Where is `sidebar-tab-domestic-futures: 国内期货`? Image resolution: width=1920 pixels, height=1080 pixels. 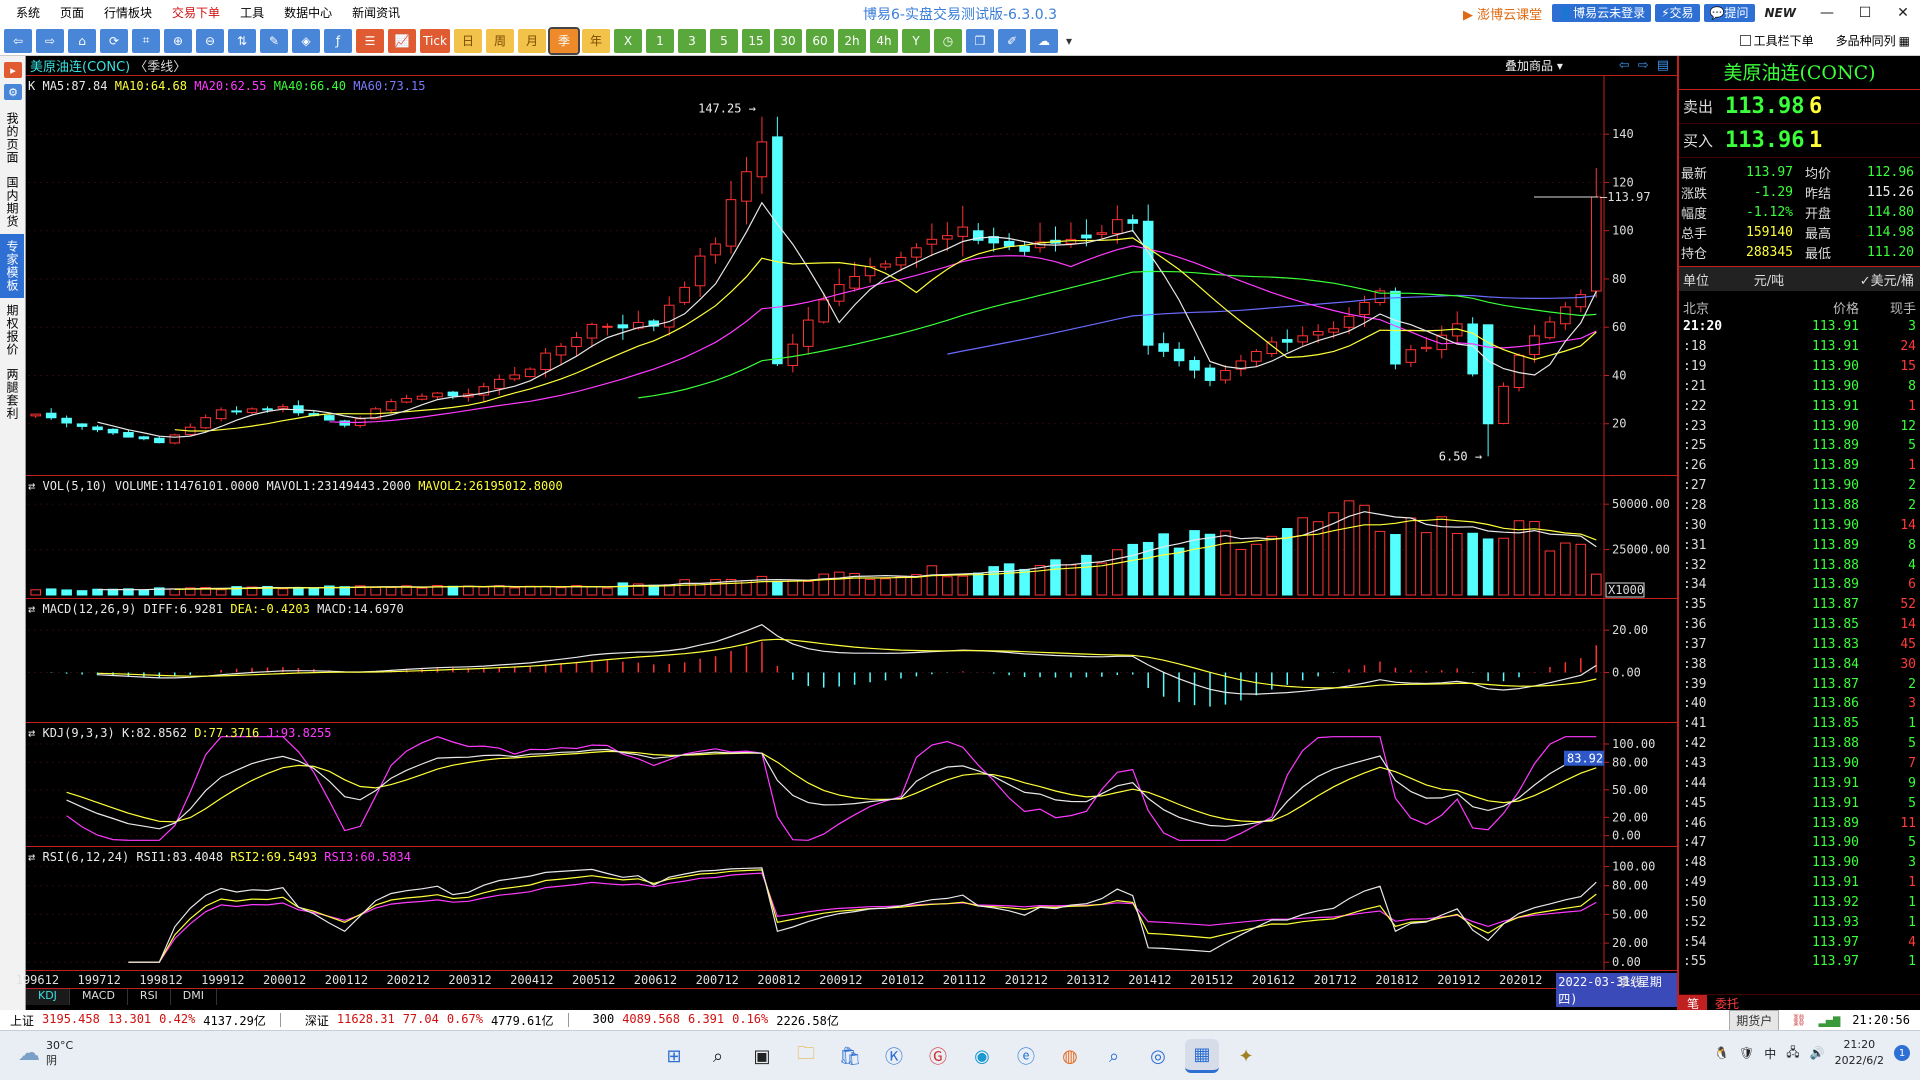
sidebar-tab-domestic-futures: 国内期货 is located at coordinates (12, 202).